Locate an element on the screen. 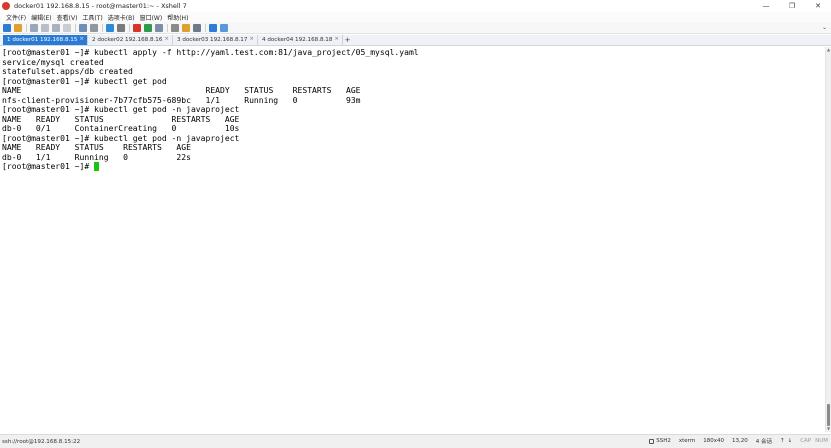  copy-icon is located at coordinates (56, 27).